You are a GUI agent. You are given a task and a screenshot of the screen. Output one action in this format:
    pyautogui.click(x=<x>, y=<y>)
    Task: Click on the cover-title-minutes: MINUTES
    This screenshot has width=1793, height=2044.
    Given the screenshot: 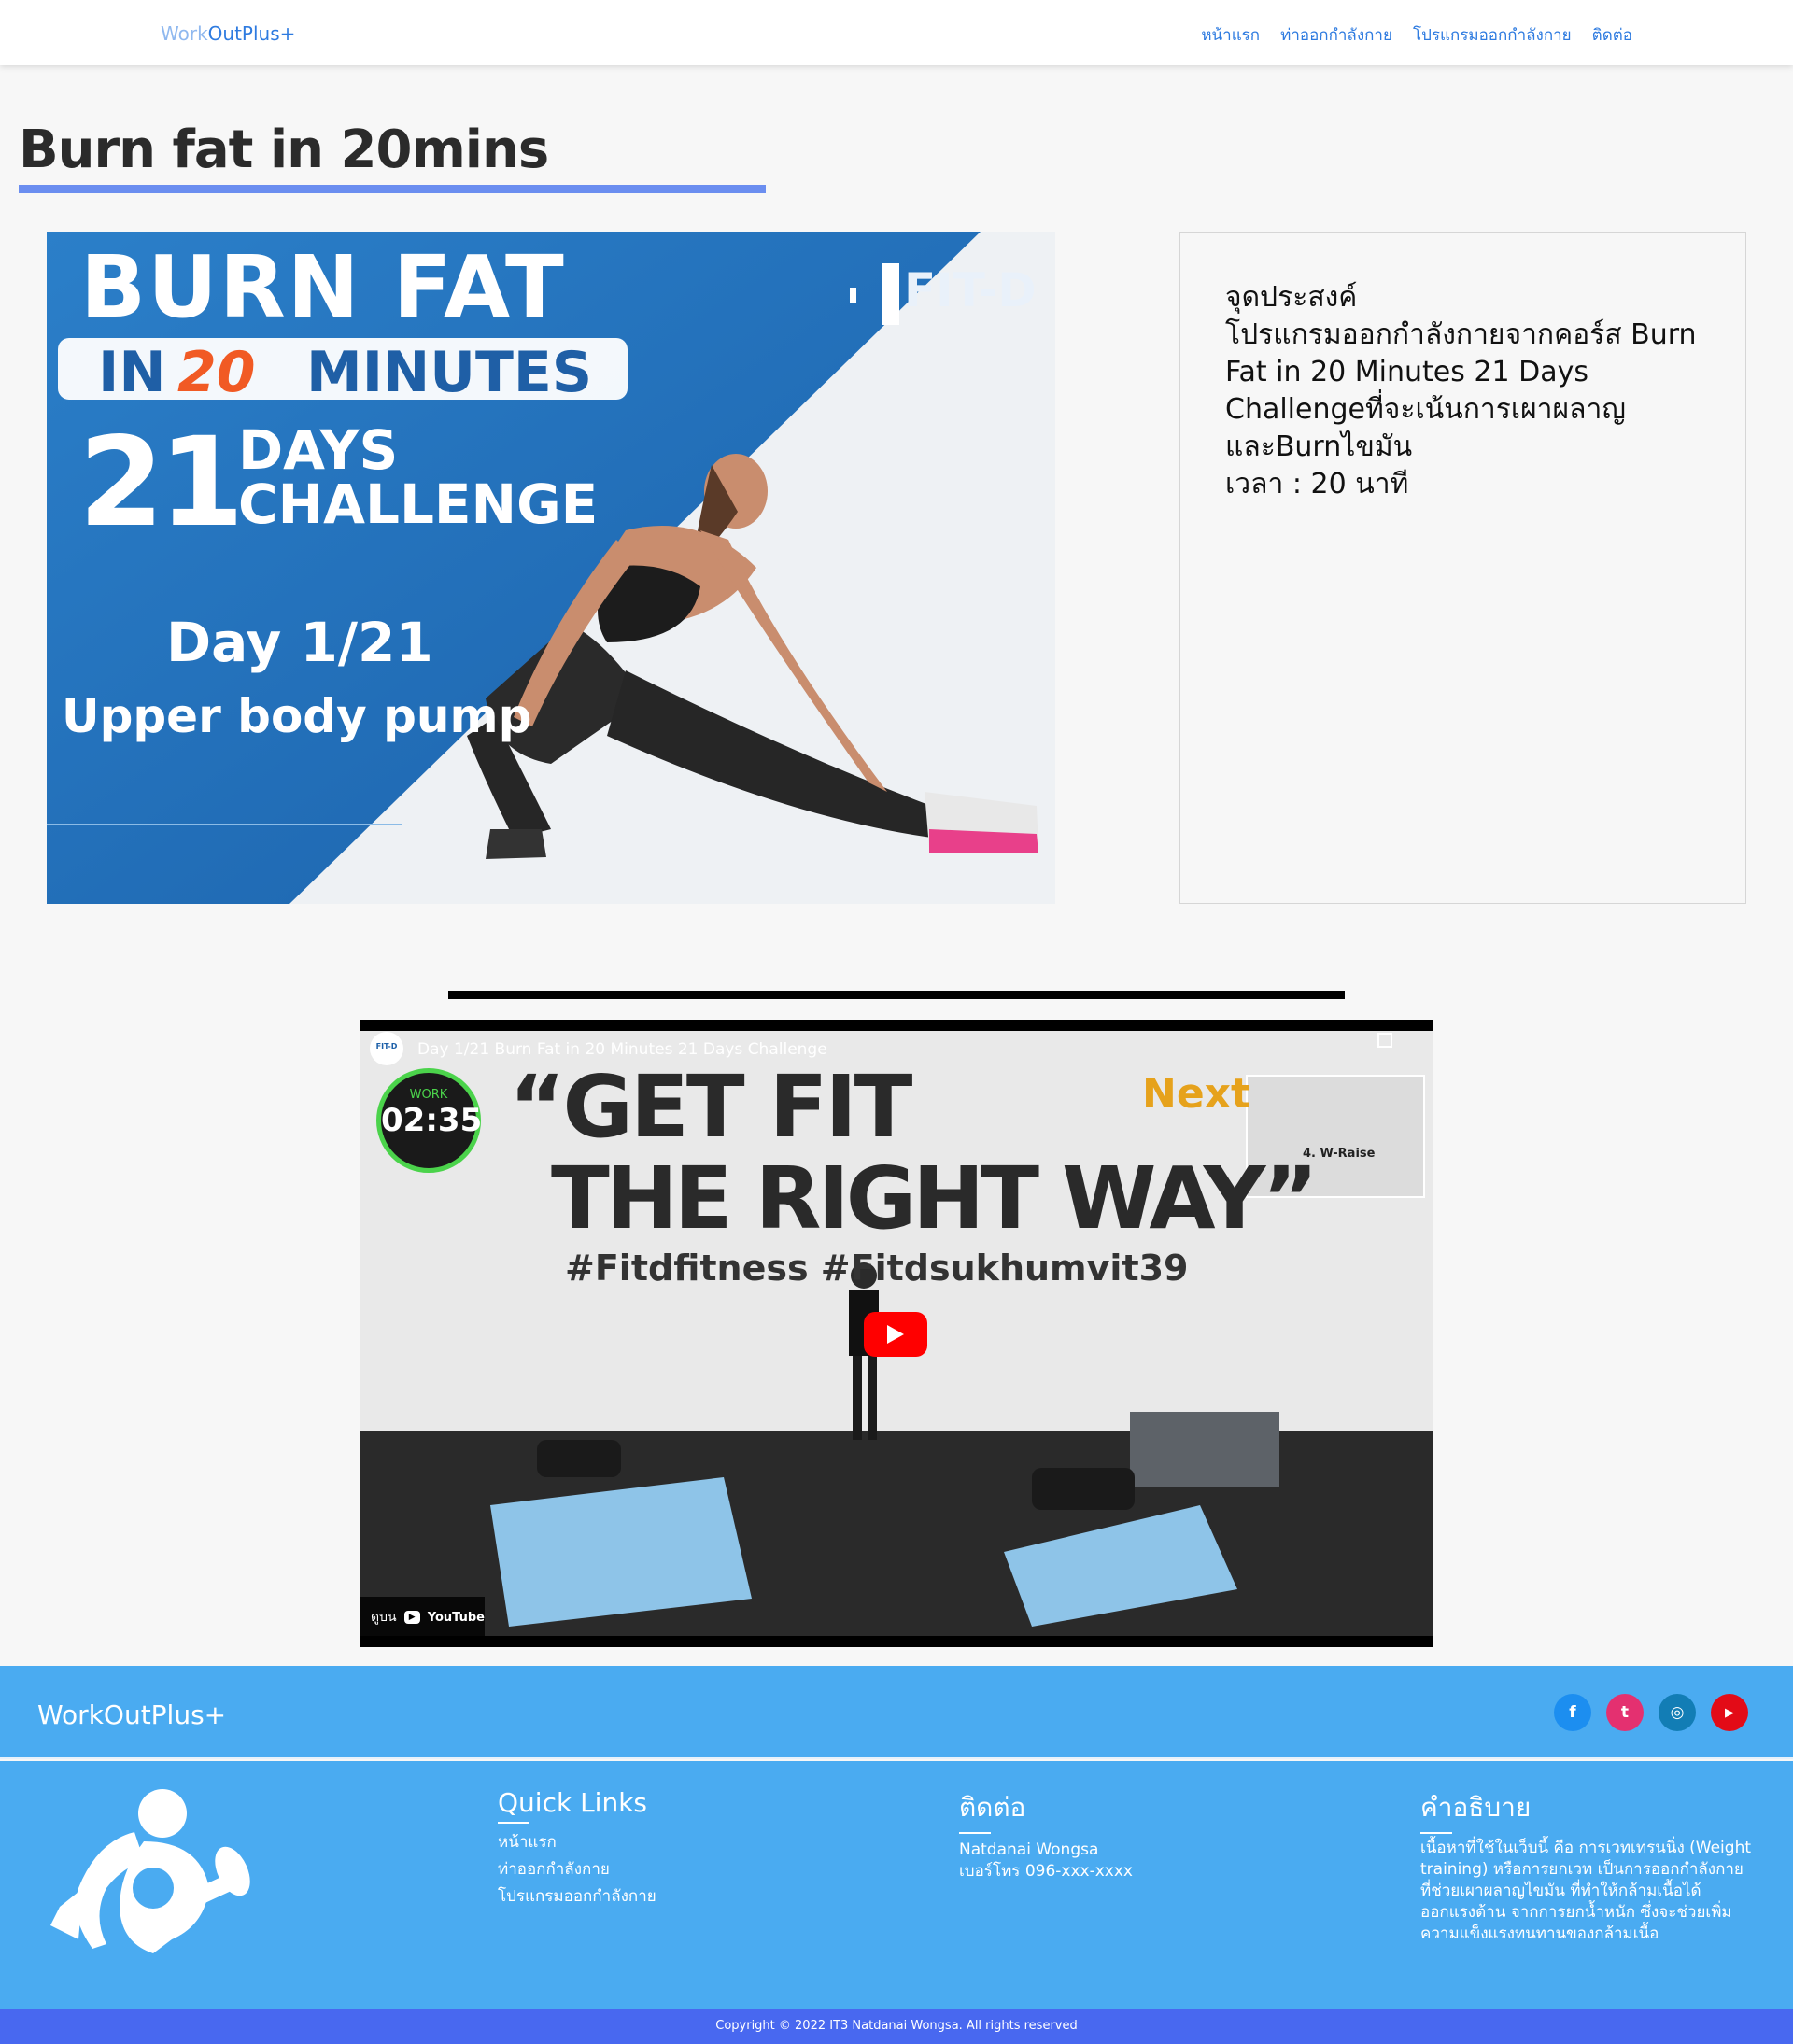 What is the action you would take?
    pyautogui.click(x=449, y=372)
    